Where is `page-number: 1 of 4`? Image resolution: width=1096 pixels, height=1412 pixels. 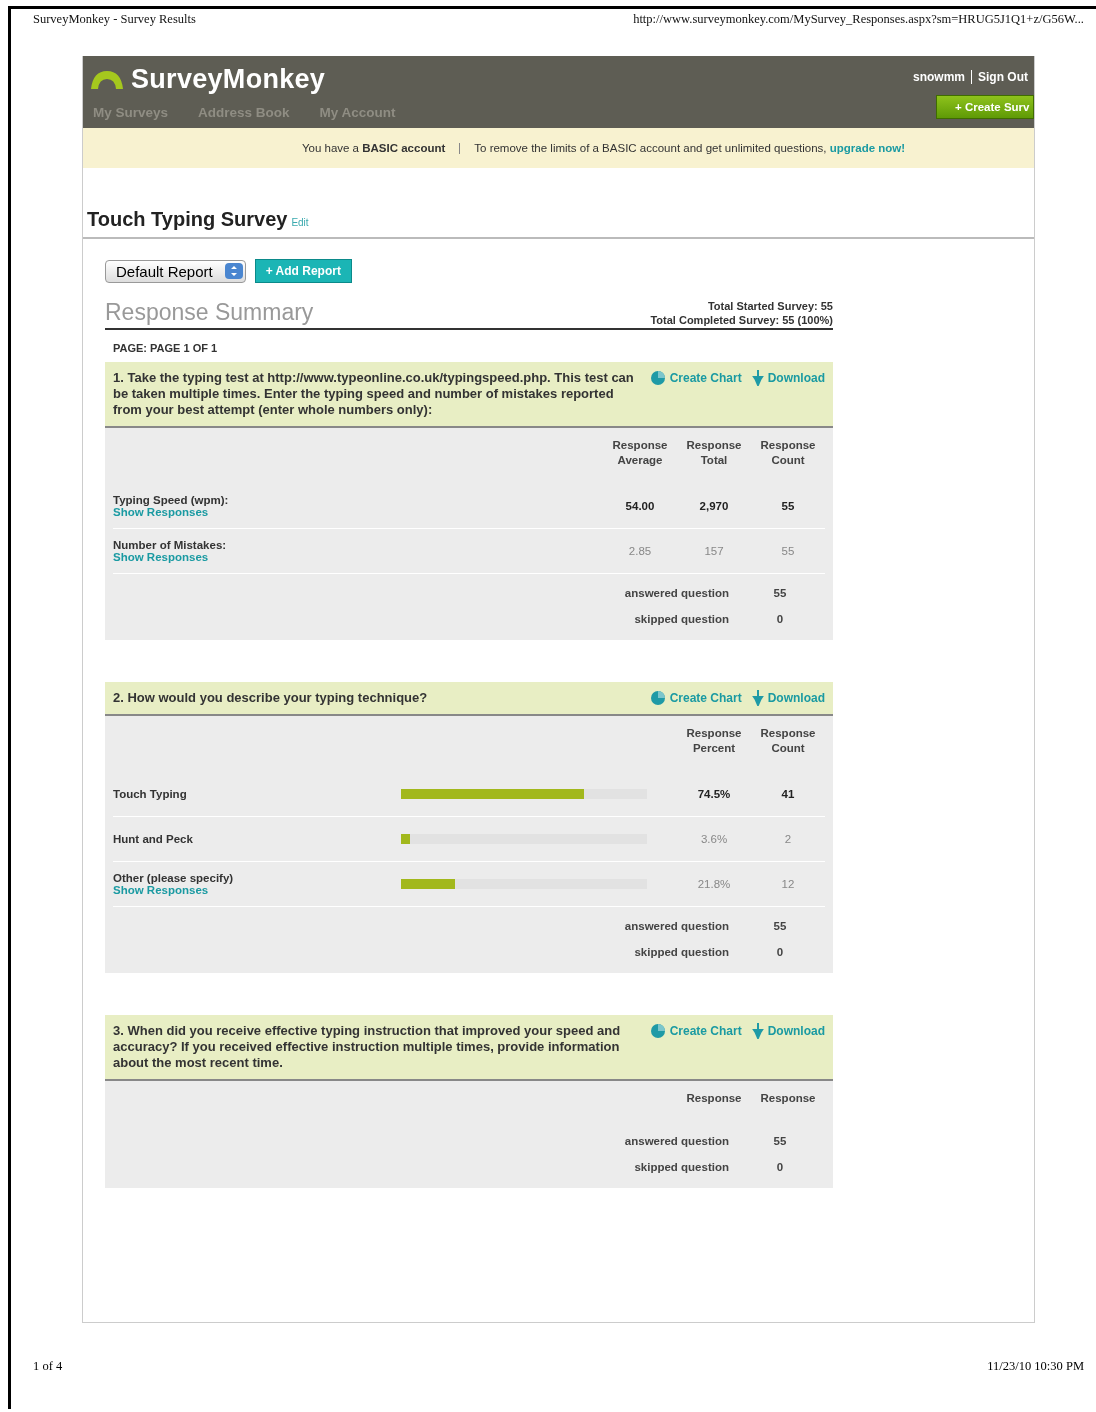
page-number: 1 of 4 is located at coordinates (48, 1366).